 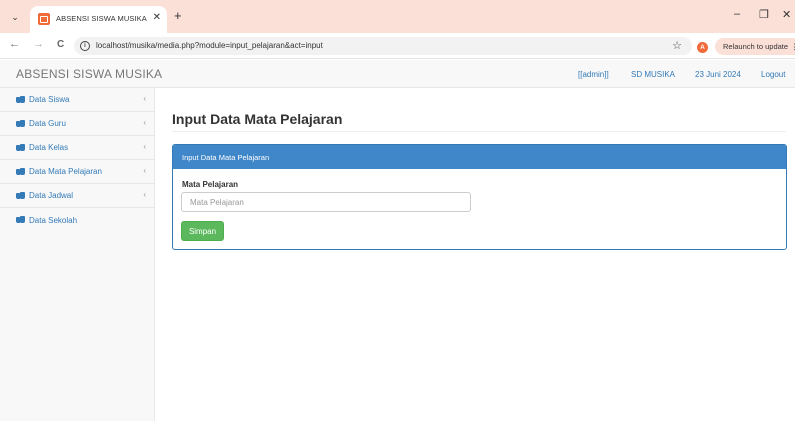 I want to click on sidebar-item-data-guru: Data Guru ‹, so click(x=77, y=124).